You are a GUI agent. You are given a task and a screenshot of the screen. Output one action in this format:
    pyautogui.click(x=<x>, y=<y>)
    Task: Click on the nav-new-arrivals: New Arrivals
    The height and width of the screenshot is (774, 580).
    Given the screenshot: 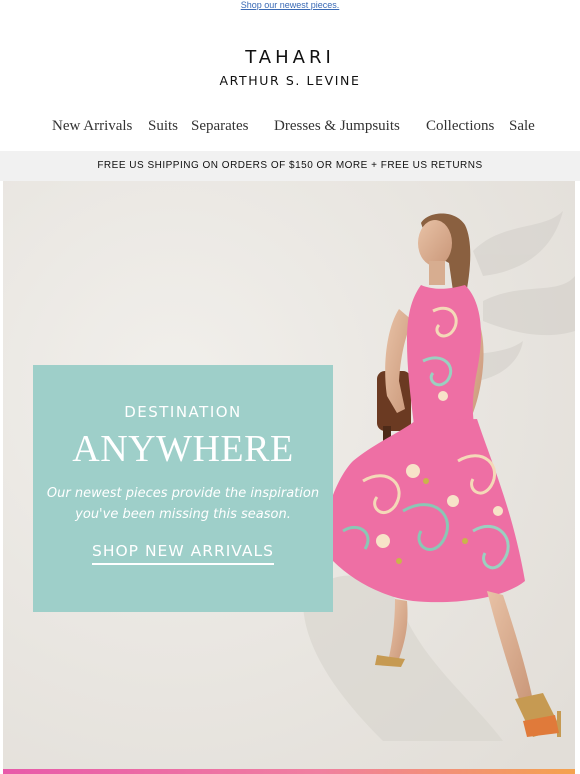 What is the action you would take?
    pyautogui.click(x=92, y=126)
    